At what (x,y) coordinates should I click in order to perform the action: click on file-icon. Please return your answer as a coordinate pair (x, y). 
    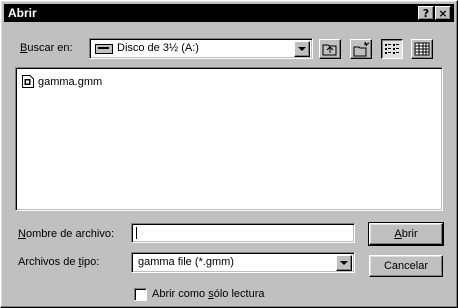
    Looking at the image, I should click on (28, 81).